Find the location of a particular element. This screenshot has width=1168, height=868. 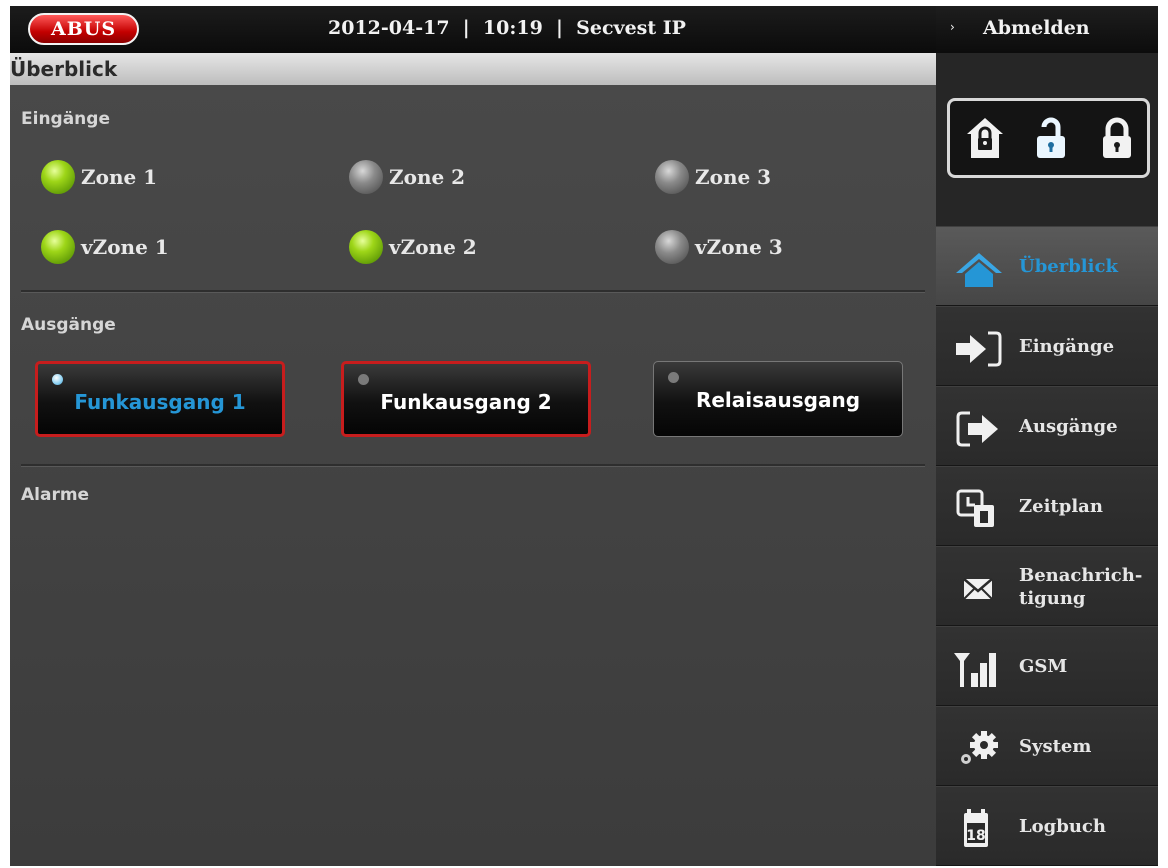

zone-indicator: Zone 1 is located at coordinates (99, 177).